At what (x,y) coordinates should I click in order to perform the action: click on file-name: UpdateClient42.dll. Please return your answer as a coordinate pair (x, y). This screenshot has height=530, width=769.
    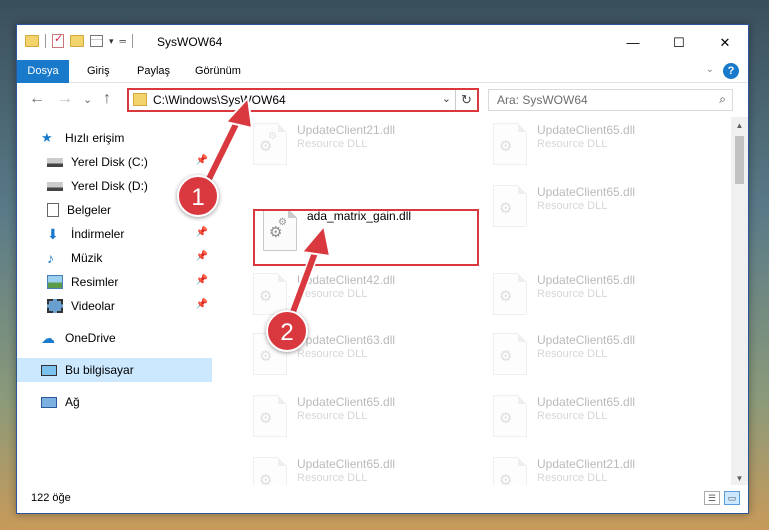
    Looking at the image, I should click on (346, 280).